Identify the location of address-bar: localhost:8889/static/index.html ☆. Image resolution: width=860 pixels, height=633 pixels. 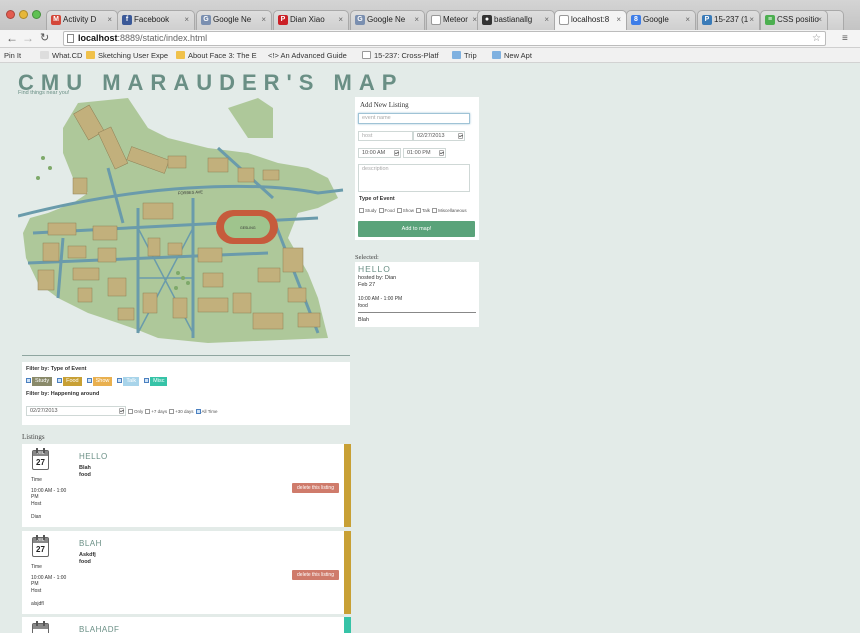
(444, 38).